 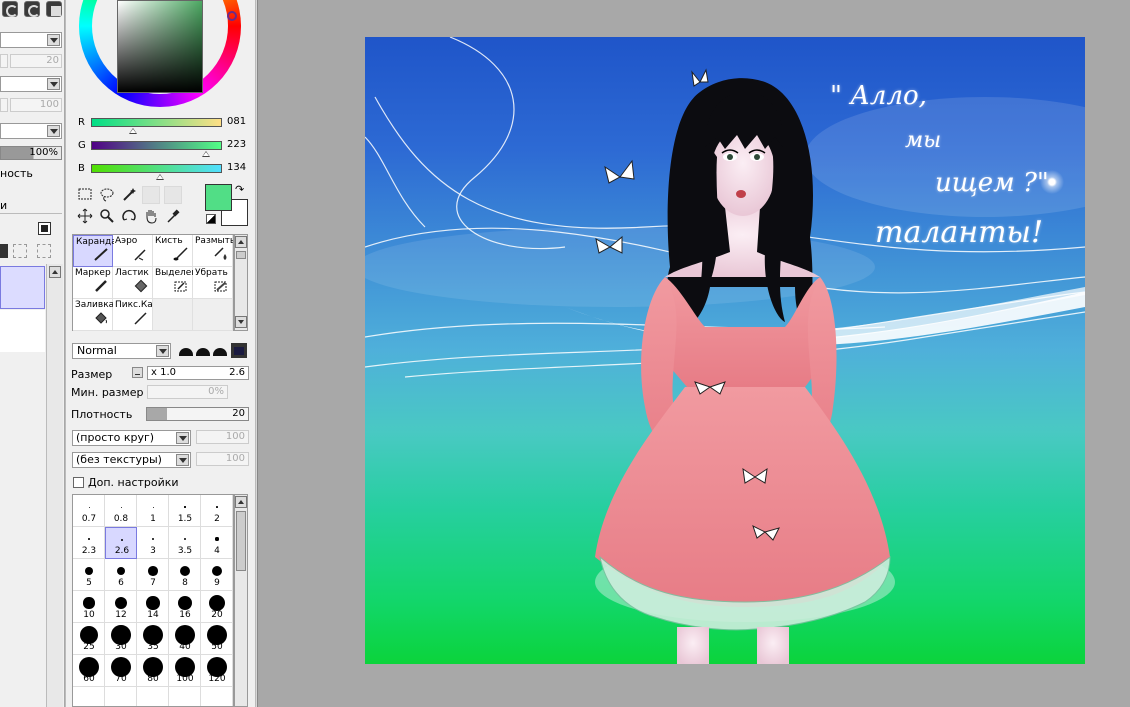 I want to click on new-layer-icon, so click(x=4, y=251).